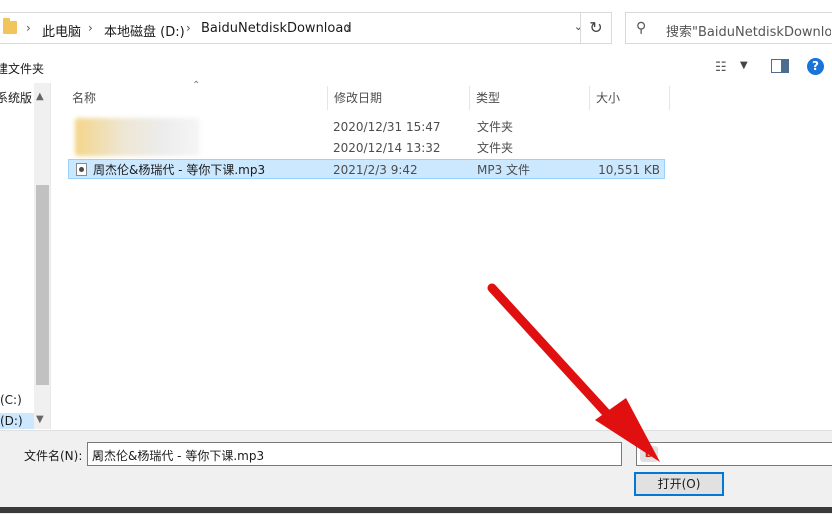 The image size is (832, 514). What do you see at coordinates (42, 285) in the screenshot?
I see `nav-scrollbar-thumb` at bounding box center [42, 285].